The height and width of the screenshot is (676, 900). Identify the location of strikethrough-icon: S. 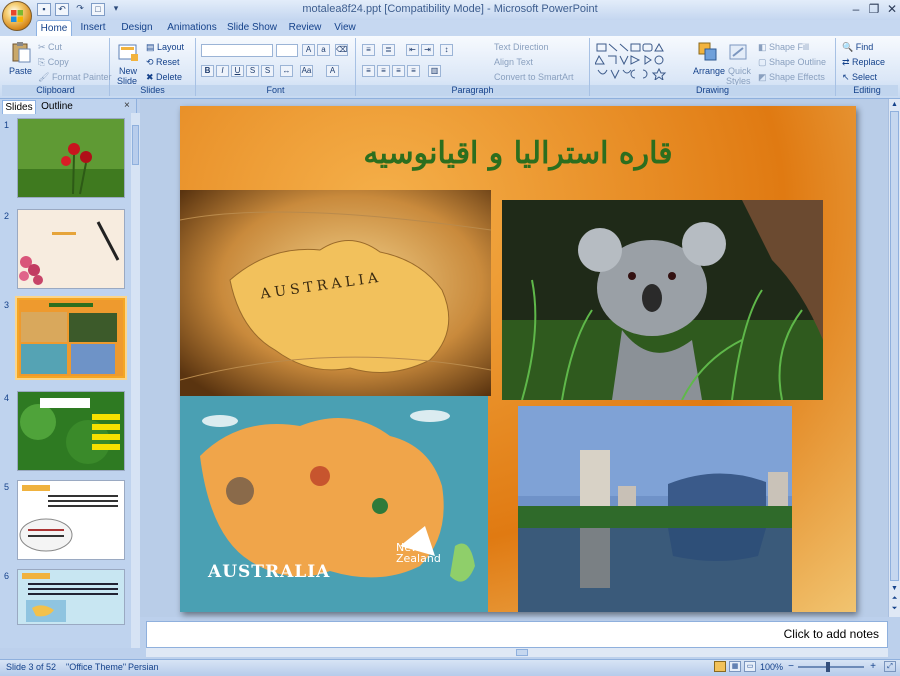
(252, 71).